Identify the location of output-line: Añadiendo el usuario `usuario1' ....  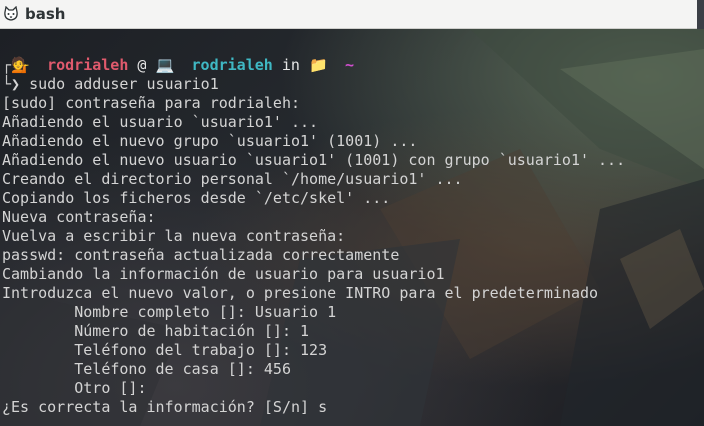
(160, 122).